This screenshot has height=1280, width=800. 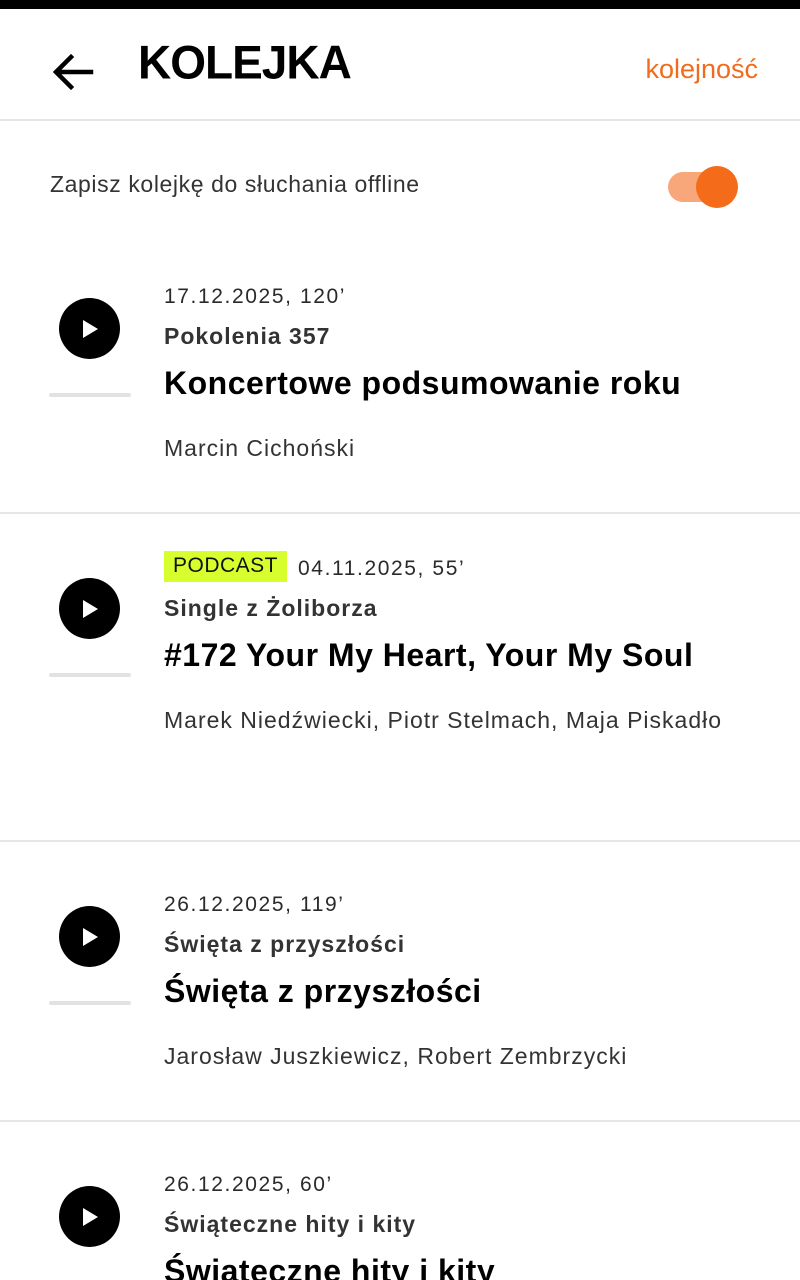 I want to click on item-hosts: Marcin Cichoński, so click(x=260, y=448).